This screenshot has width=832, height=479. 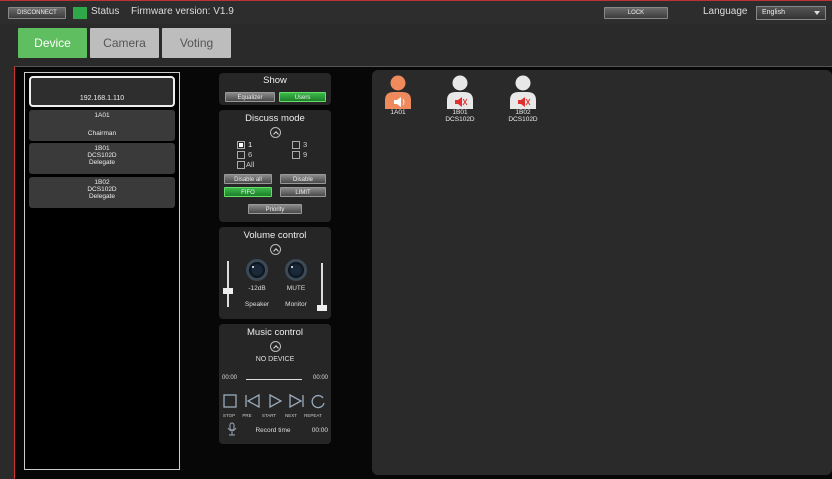 I want to click on discuss-option-6-checkbox, so click(x=241, y=155).